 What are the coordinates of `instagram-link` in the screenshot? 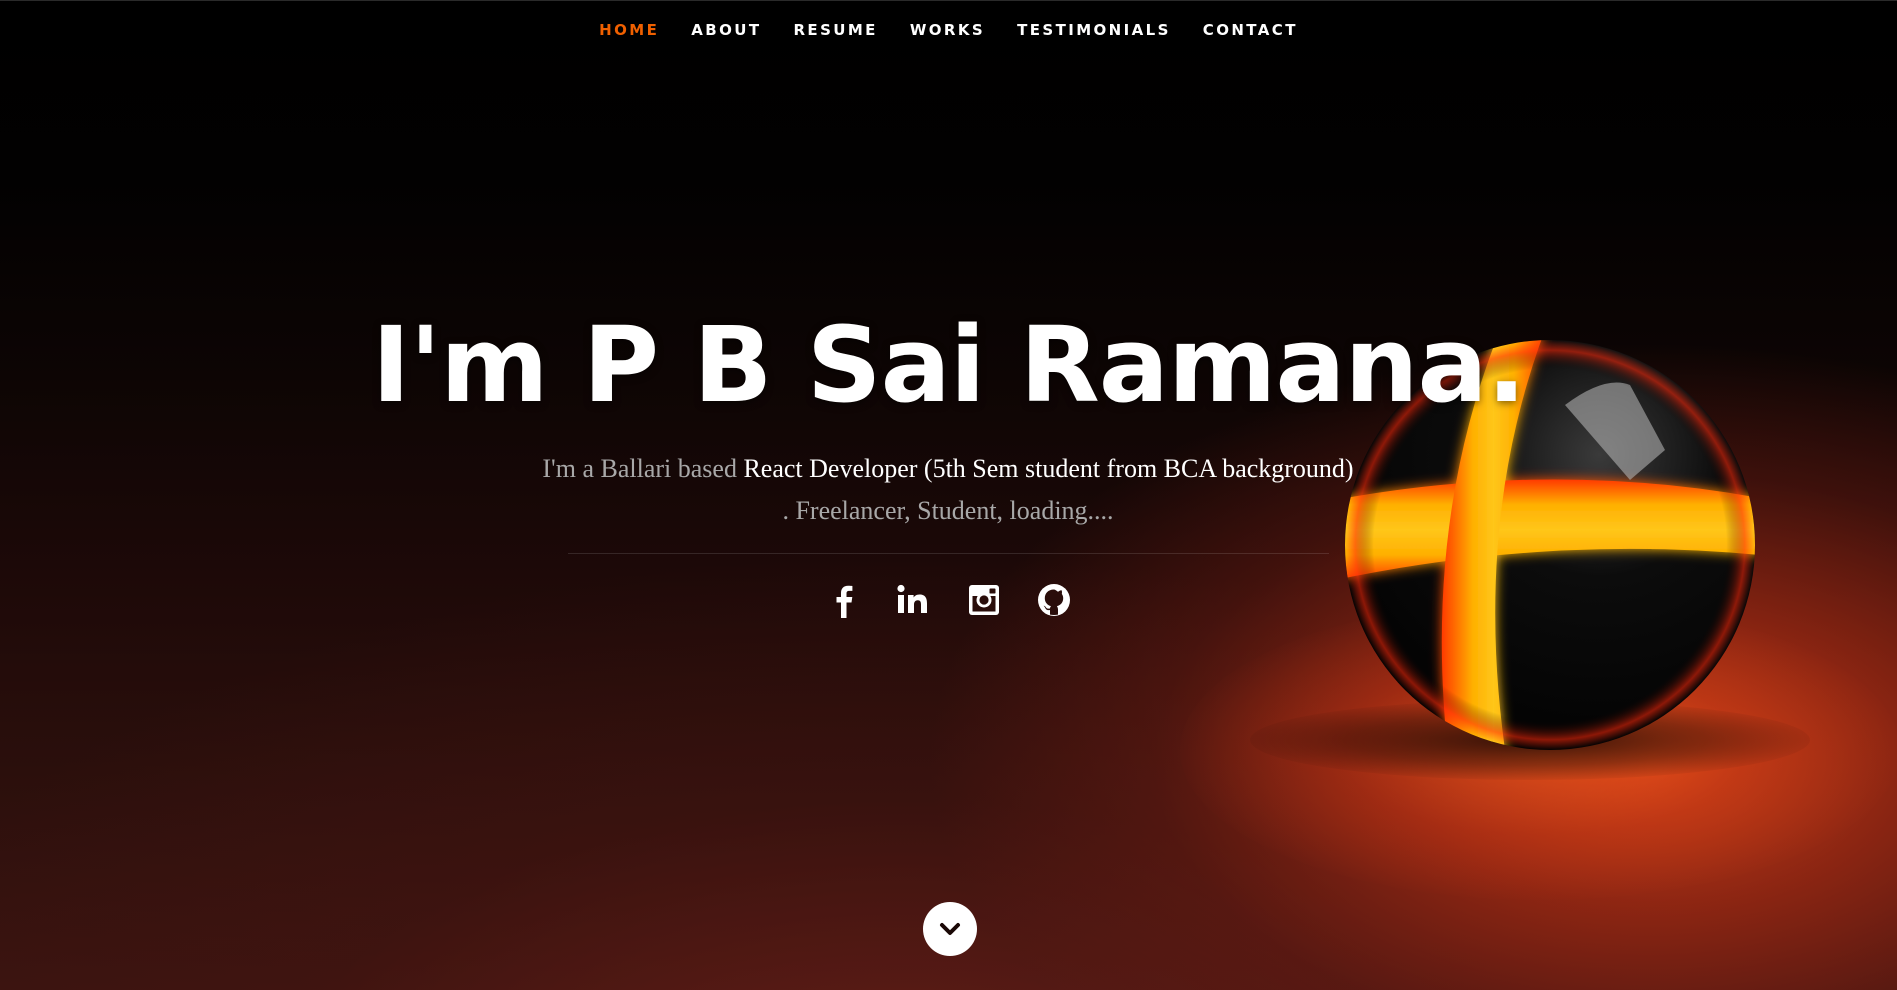 It's located at (984, 600).